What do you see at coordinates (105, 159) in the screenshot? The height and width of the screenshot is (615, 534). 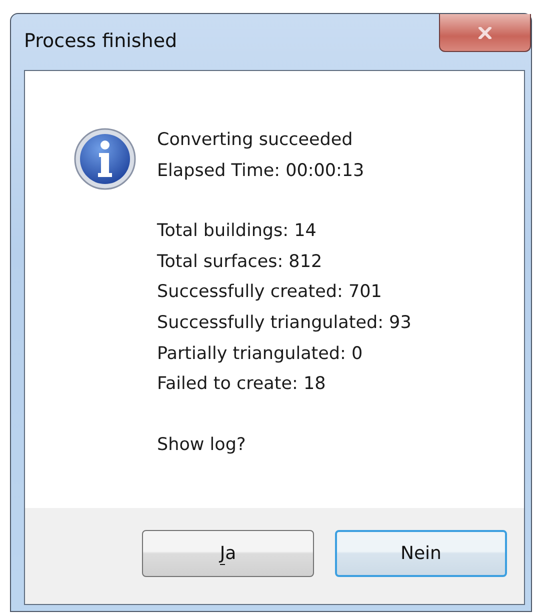 I see `information-icon` at bounding box center [105, 159].